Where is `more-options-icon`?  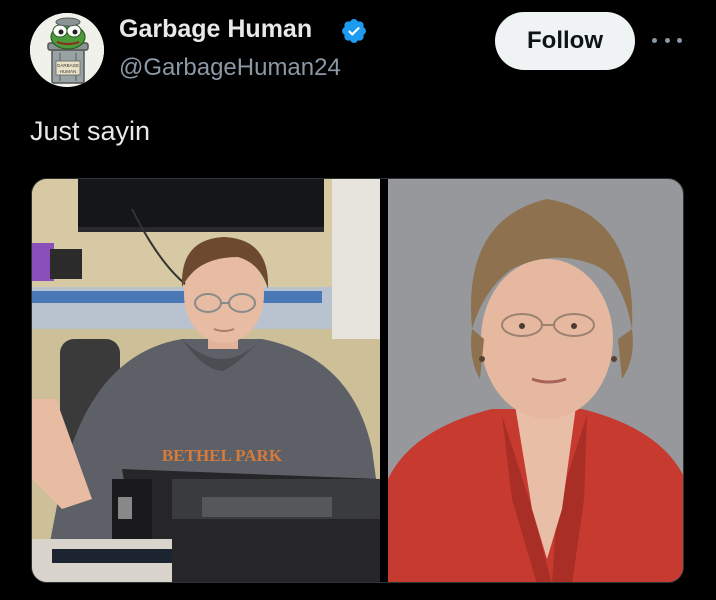 more-options-icon is located at coordinates (667, 40).